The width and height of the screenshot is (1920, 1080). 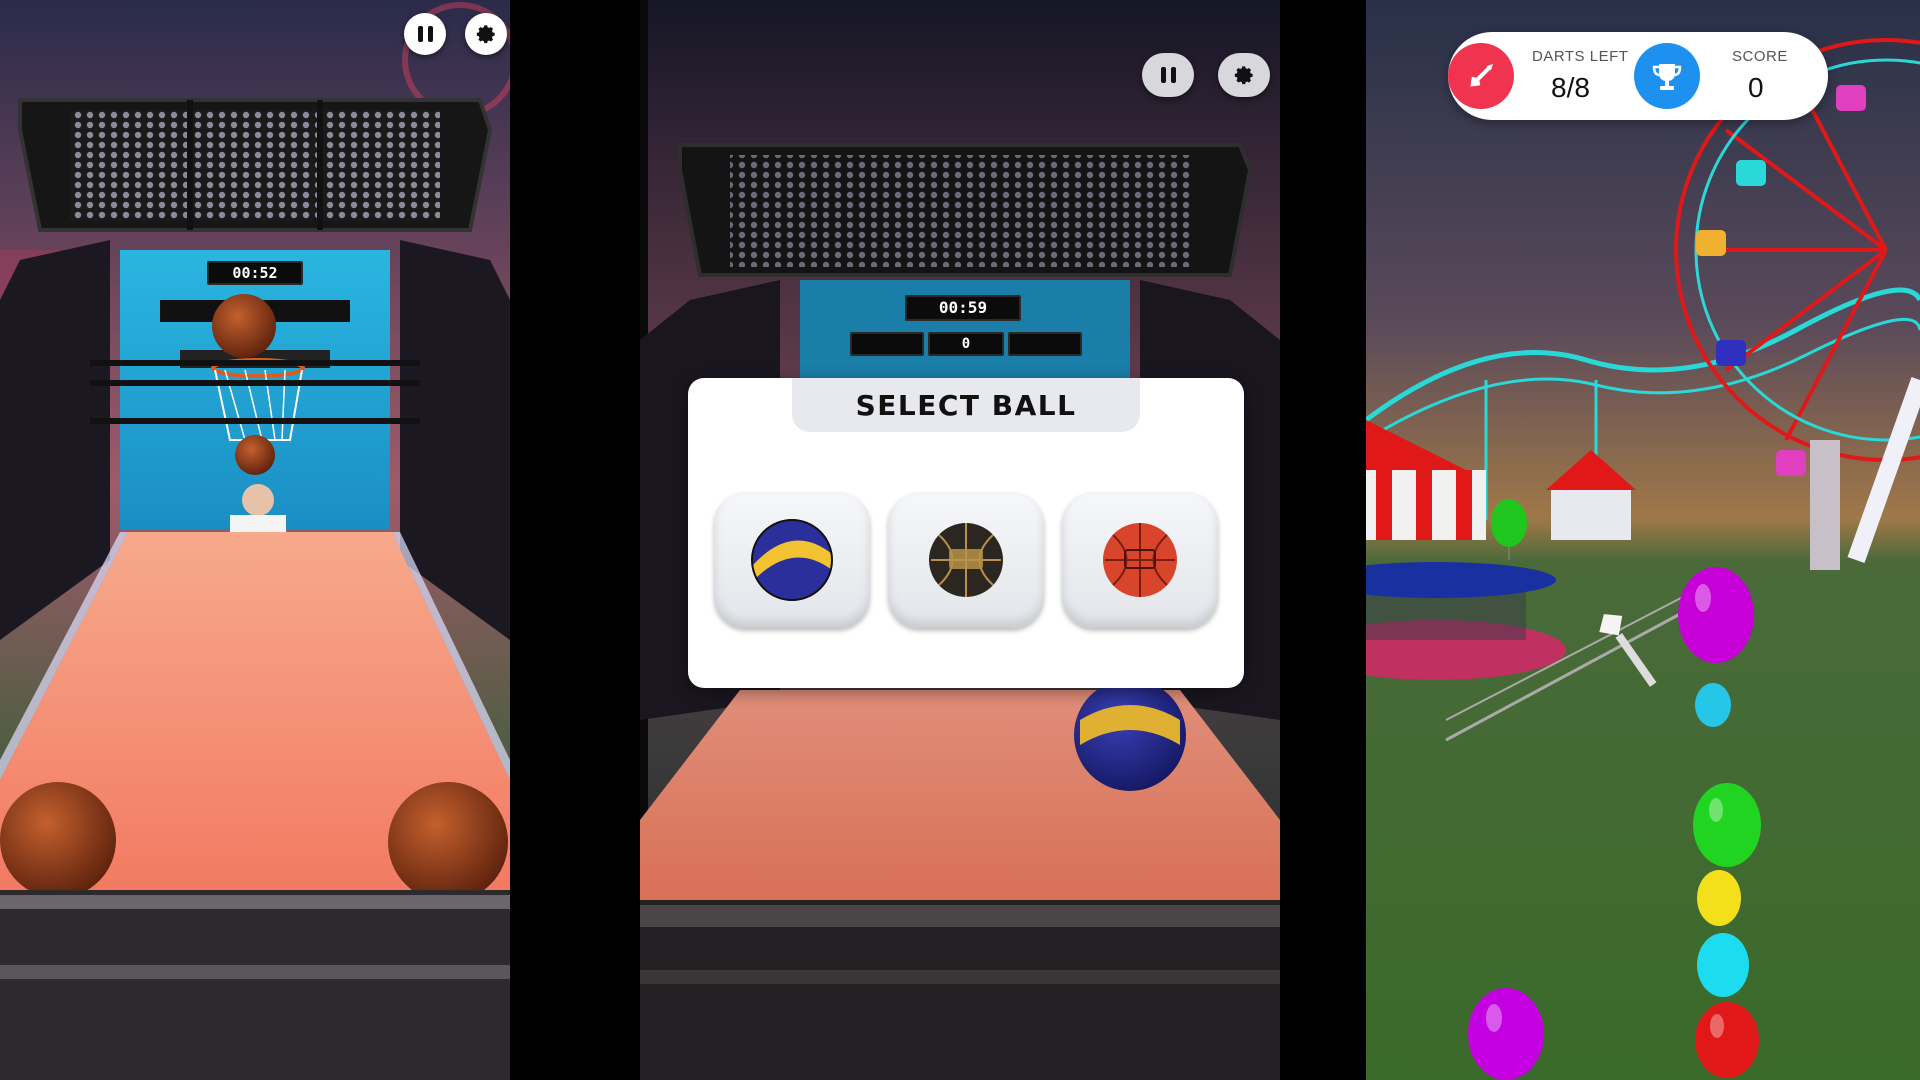 What do you see at coordinates (966, 344) in the screenshot?
I see `score-display: 0` at bounding box center [966, 344].